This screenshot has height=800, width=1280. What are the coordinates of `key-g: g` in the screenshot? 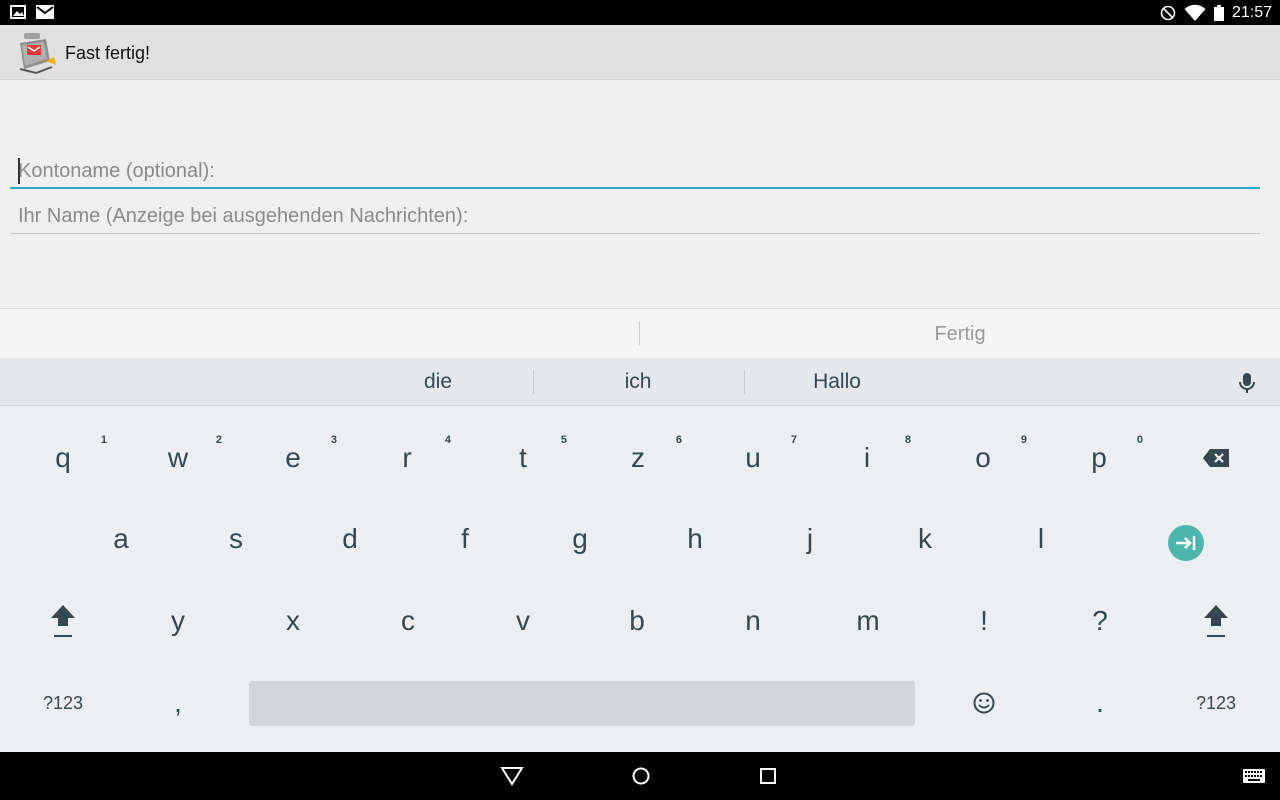 It's located at (580, 539).